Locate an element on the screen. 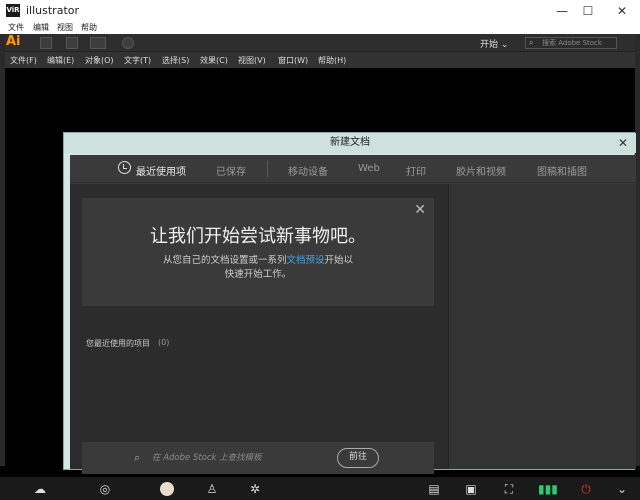 The width and height of the screenshot is (640, 500). dialog-title: 新建文档 is located at coordinates (350, 143).